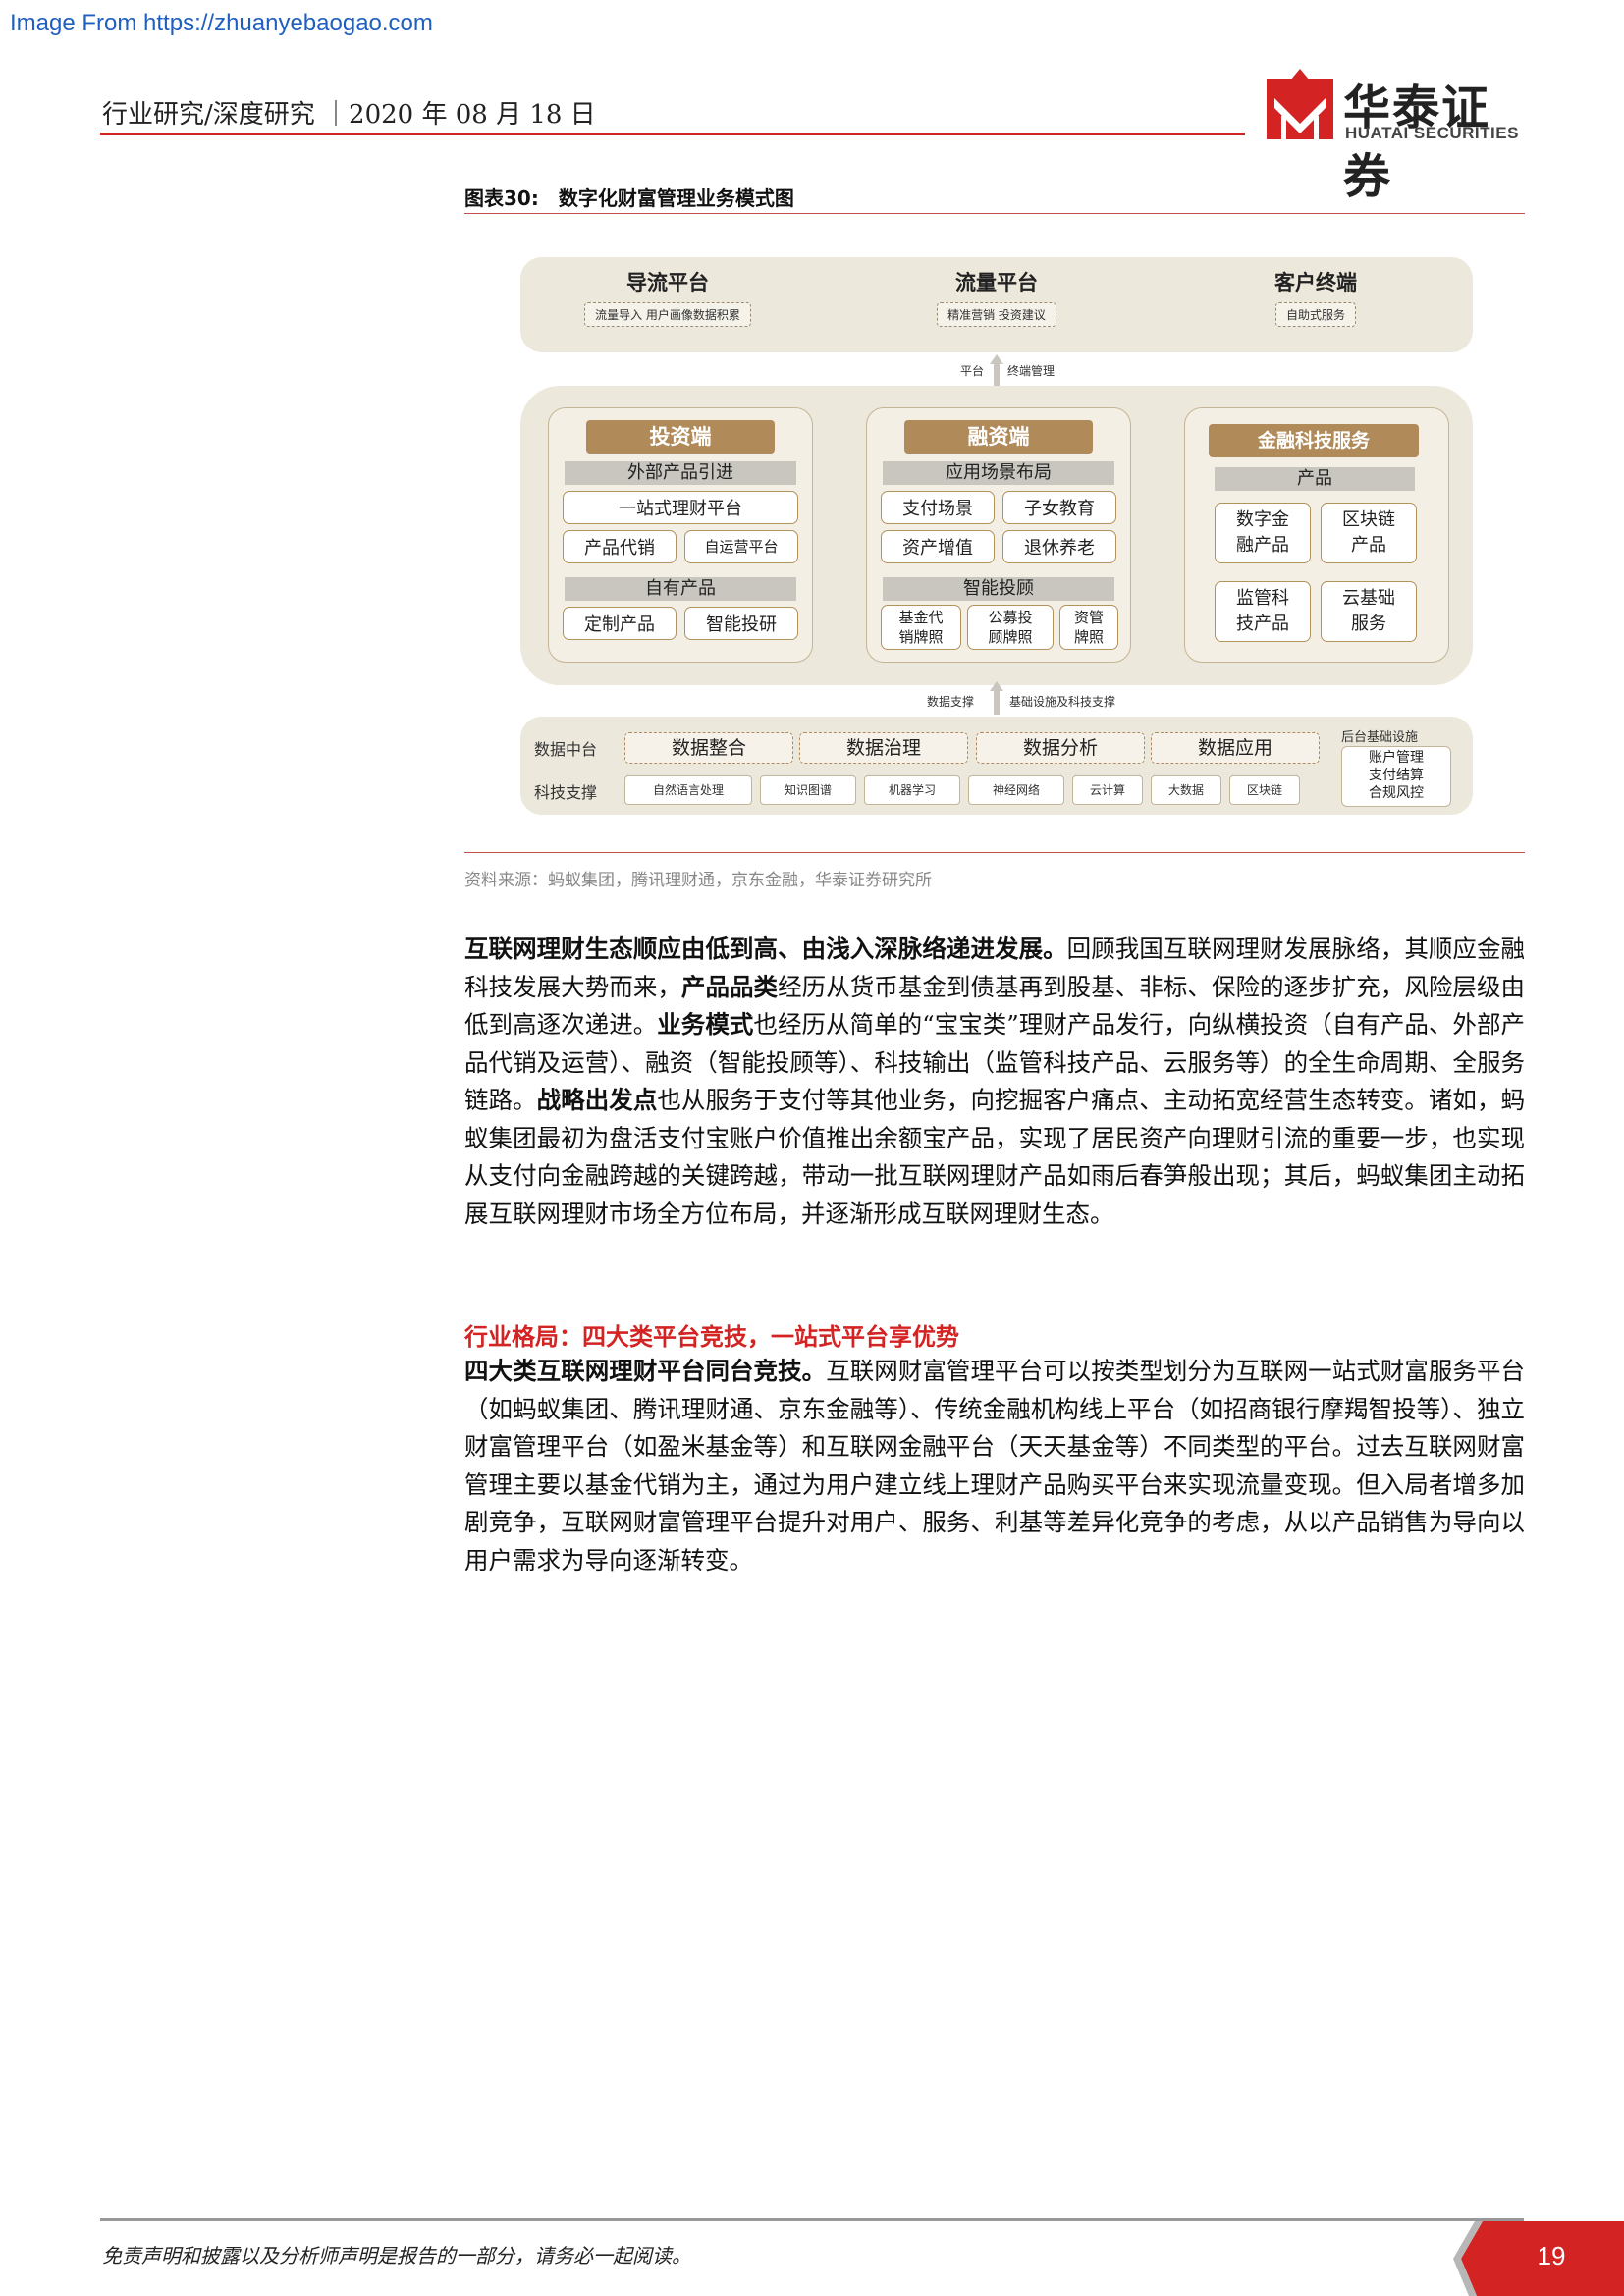 This screenshot has width=1624, height=2296. Describe the element at coordinates (1316, 535) in the screenshot. I see `fintech-box: 金融科技服务 产品 数字金 融产品 区块链 产品 监管科 技产品 云基础 服务` at that location.